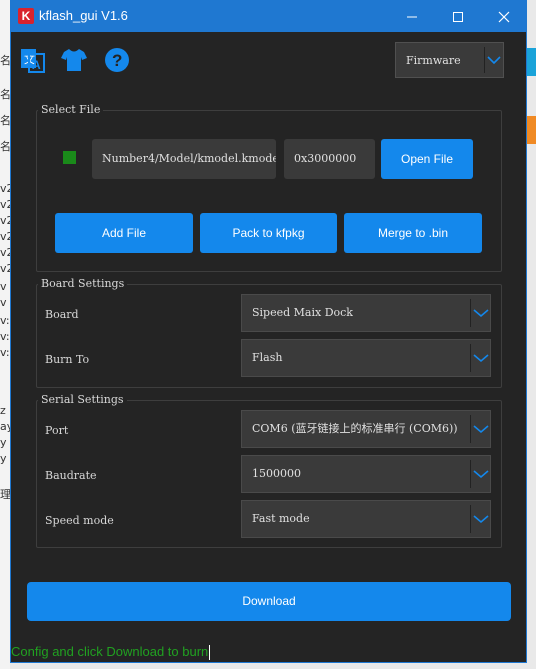 This screenshot has width=536, height=669. What do you see at coordinates (26, 16) in the screenshot?
I see `kflash-logo-icon: K` at bounding box center [26, 16].